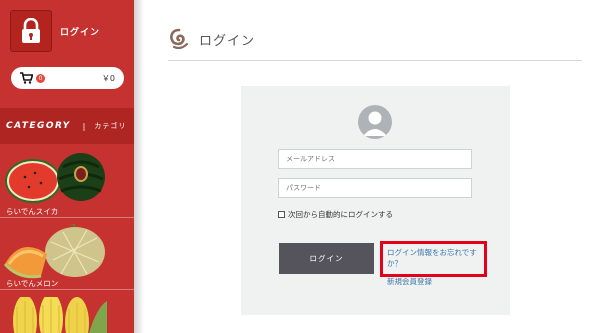  I want to click on category-subtitle: カテゴリ, so click(110, 126).